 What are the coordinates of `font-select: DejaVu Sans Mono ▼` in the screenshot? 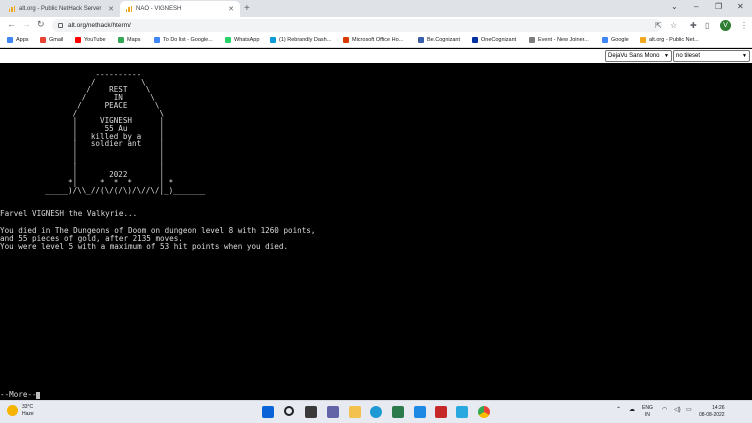 It's located at (638, 56).